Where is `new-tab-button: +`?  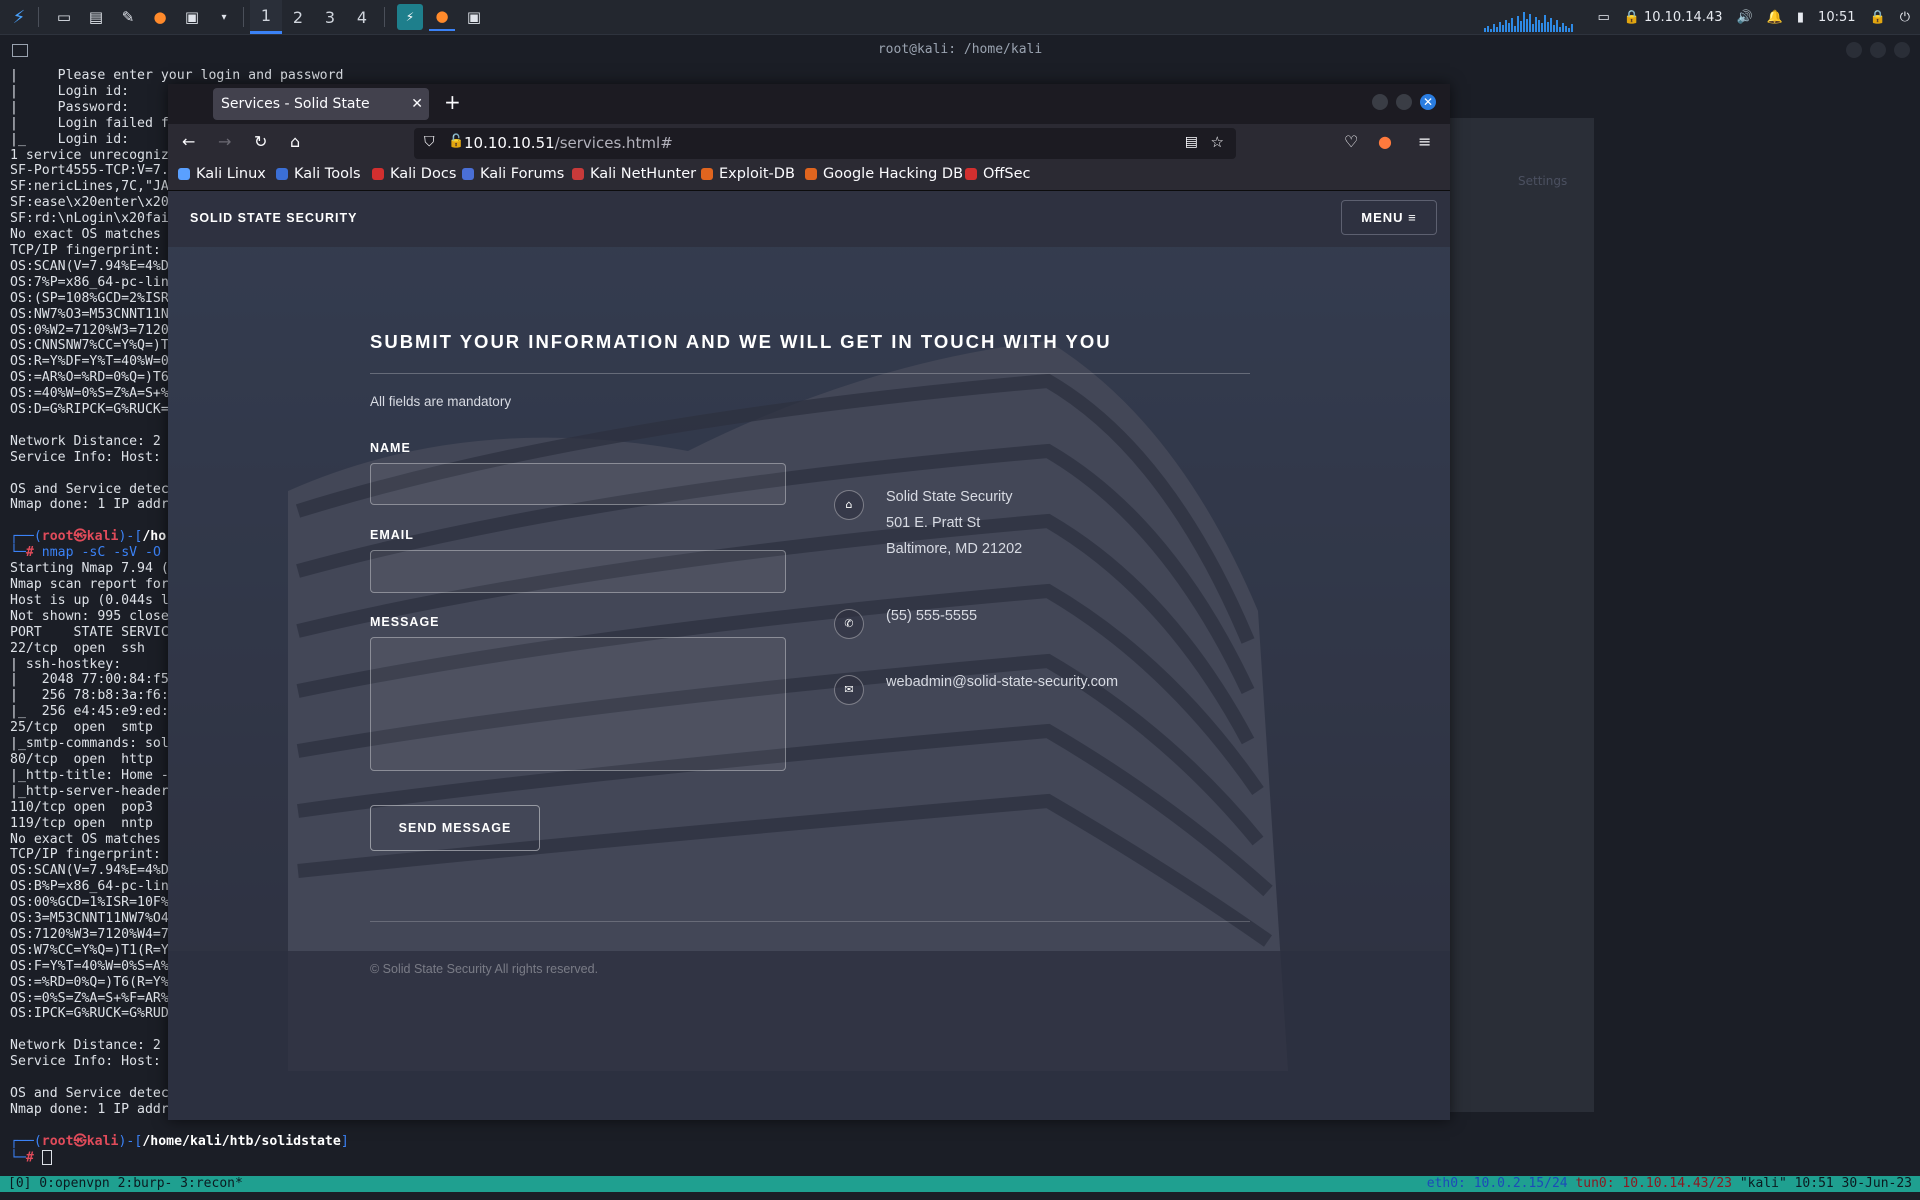 new-tab-button: + is located at coordinates (452, 102).